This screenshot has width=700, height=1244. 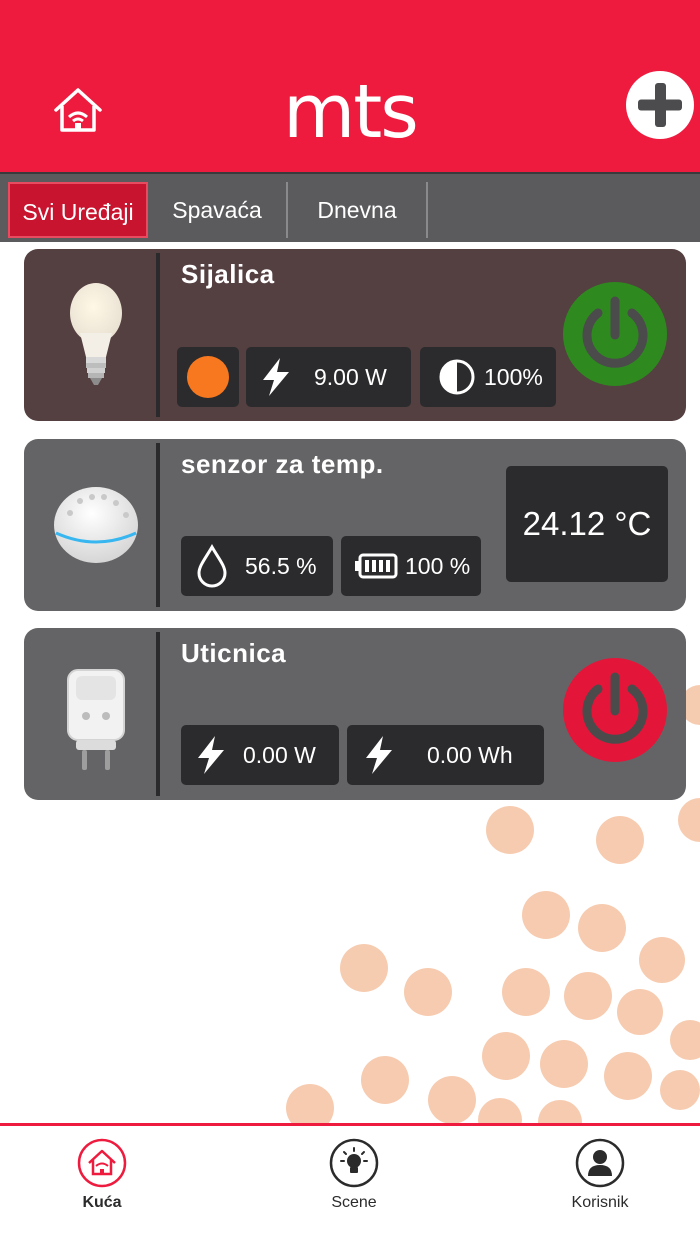 What do you see at coordinates (279, 755) in the screenshot?
I see `power-value: 0.00 W` at bounding box center [279, 755].